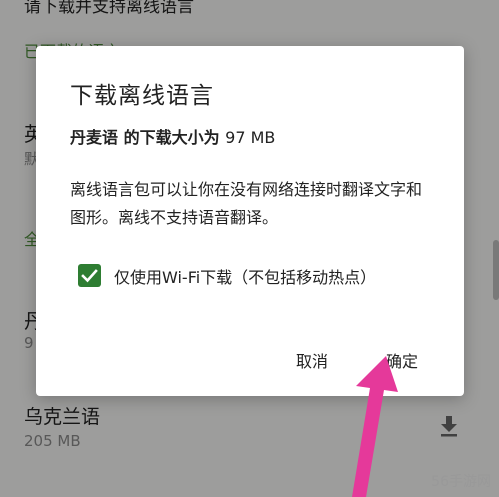 The width and height of the screenshot is (499, 497). I want to click on watermark: 56手游网, so click(461, 482).